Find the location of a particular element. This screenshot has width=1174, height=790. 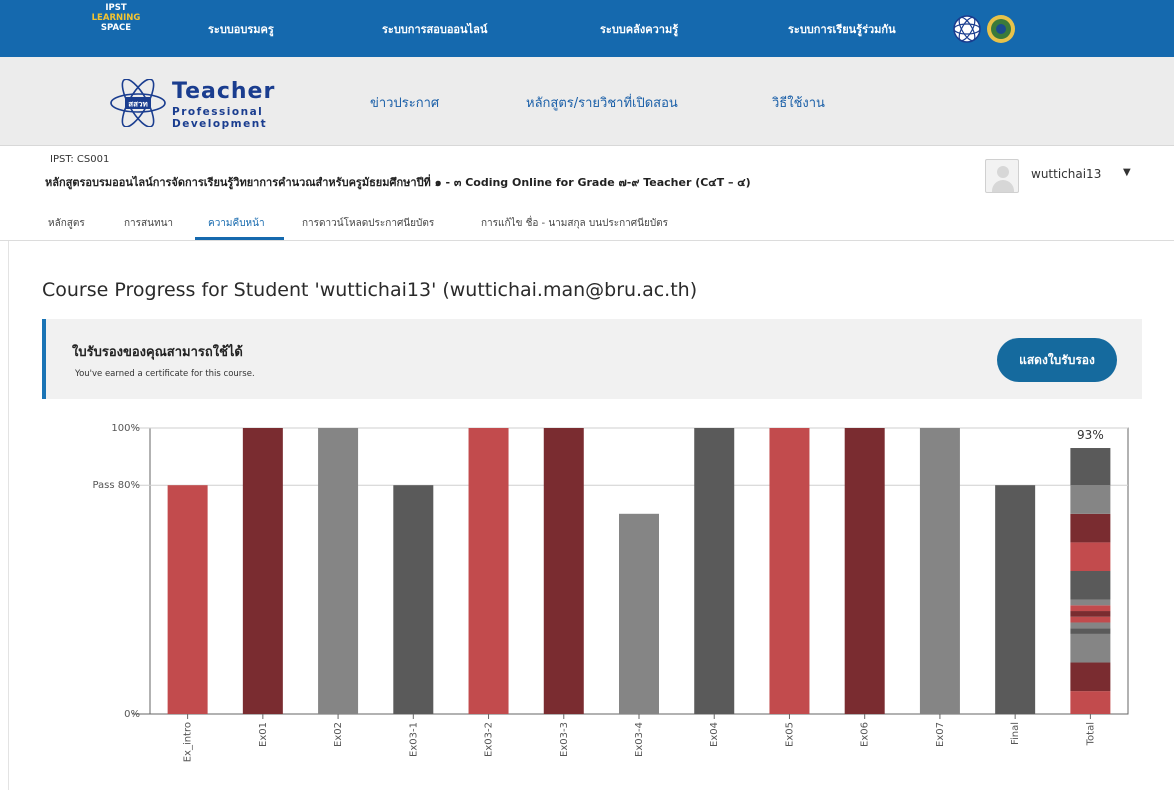

logo-line-2: LEARNING is located at coordinates (116, 18).